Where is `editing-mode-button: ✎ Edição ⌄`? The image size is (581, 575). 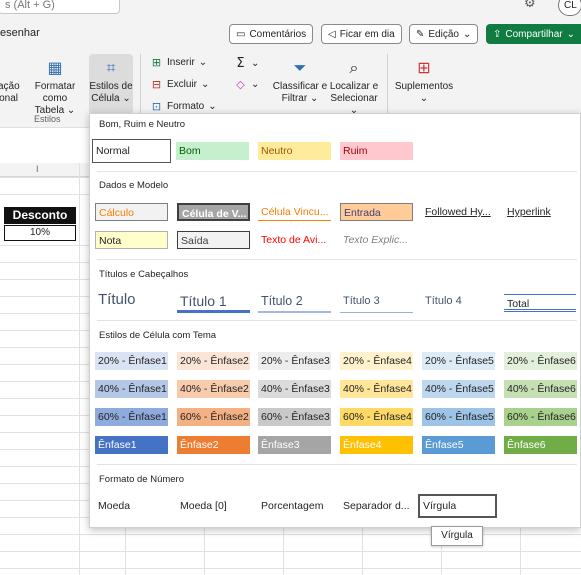
editing-mode-button: ✎ Edição ⌄ is located at coordinates (444, 34).